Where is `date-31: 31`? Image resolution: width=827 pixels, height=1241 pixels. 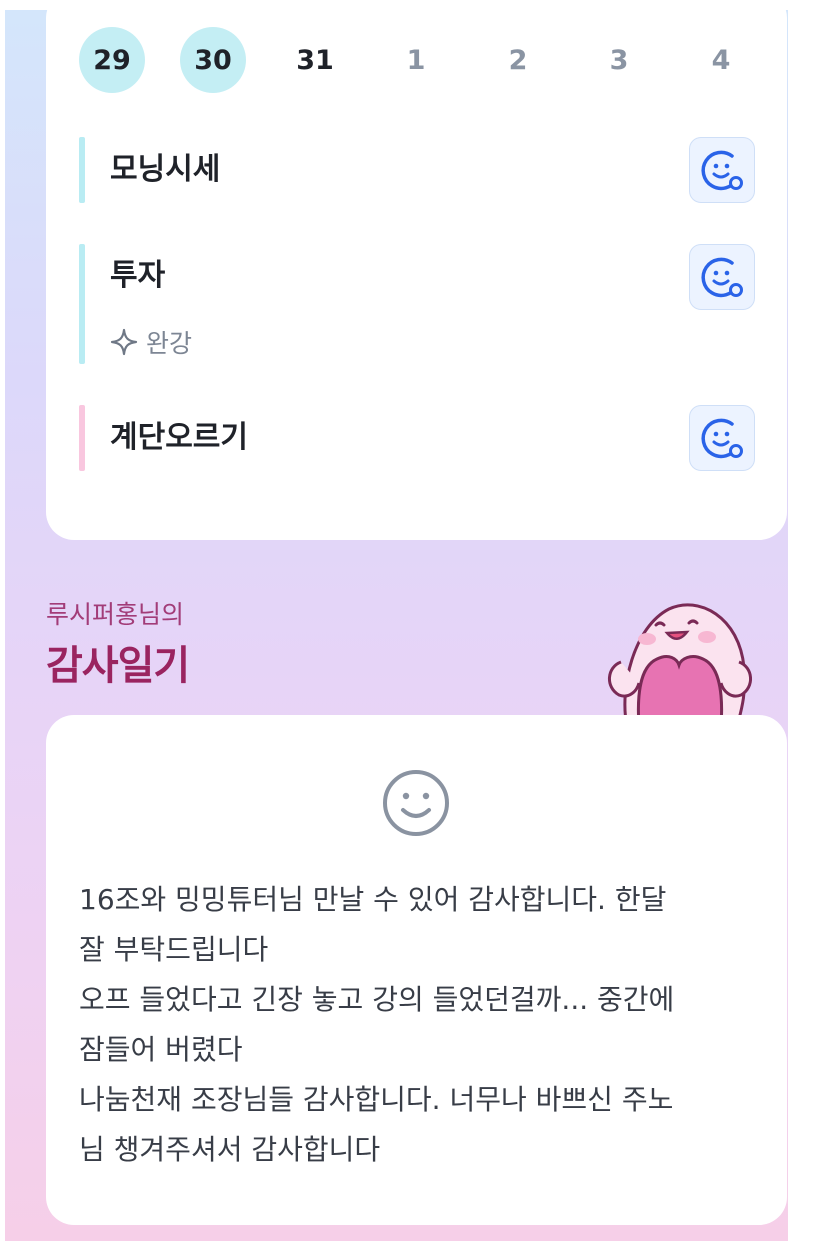
date-31: 31 is located at coordinates (315, 60).